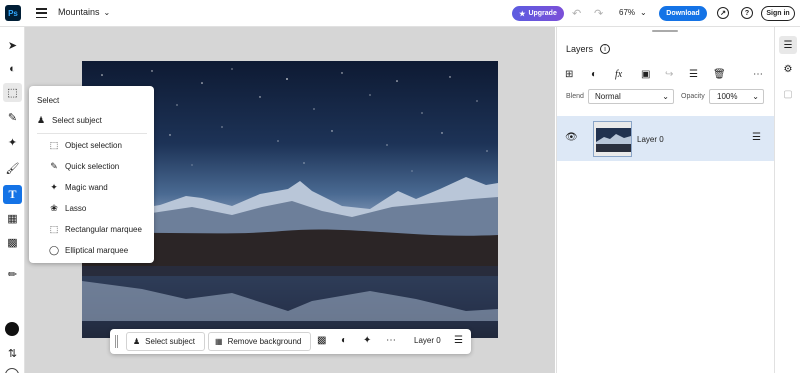 The height and width of the screenshot is (373, 800). I want to click on blend-mode-value: Normal, so click(608, 96).